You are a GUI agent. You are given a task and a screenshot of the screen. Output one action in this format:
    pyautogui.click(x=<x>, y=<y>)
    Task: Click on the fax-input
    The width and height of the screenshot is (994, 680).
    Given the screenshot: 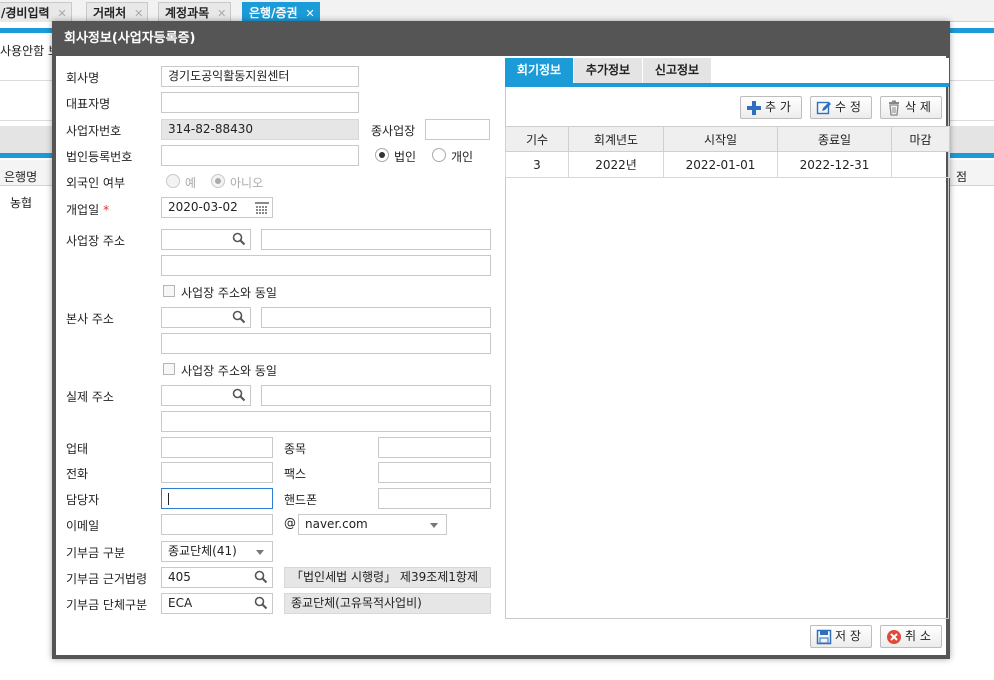 What is the action you would take?
    pyautogui.click(x=434, y=472)
    